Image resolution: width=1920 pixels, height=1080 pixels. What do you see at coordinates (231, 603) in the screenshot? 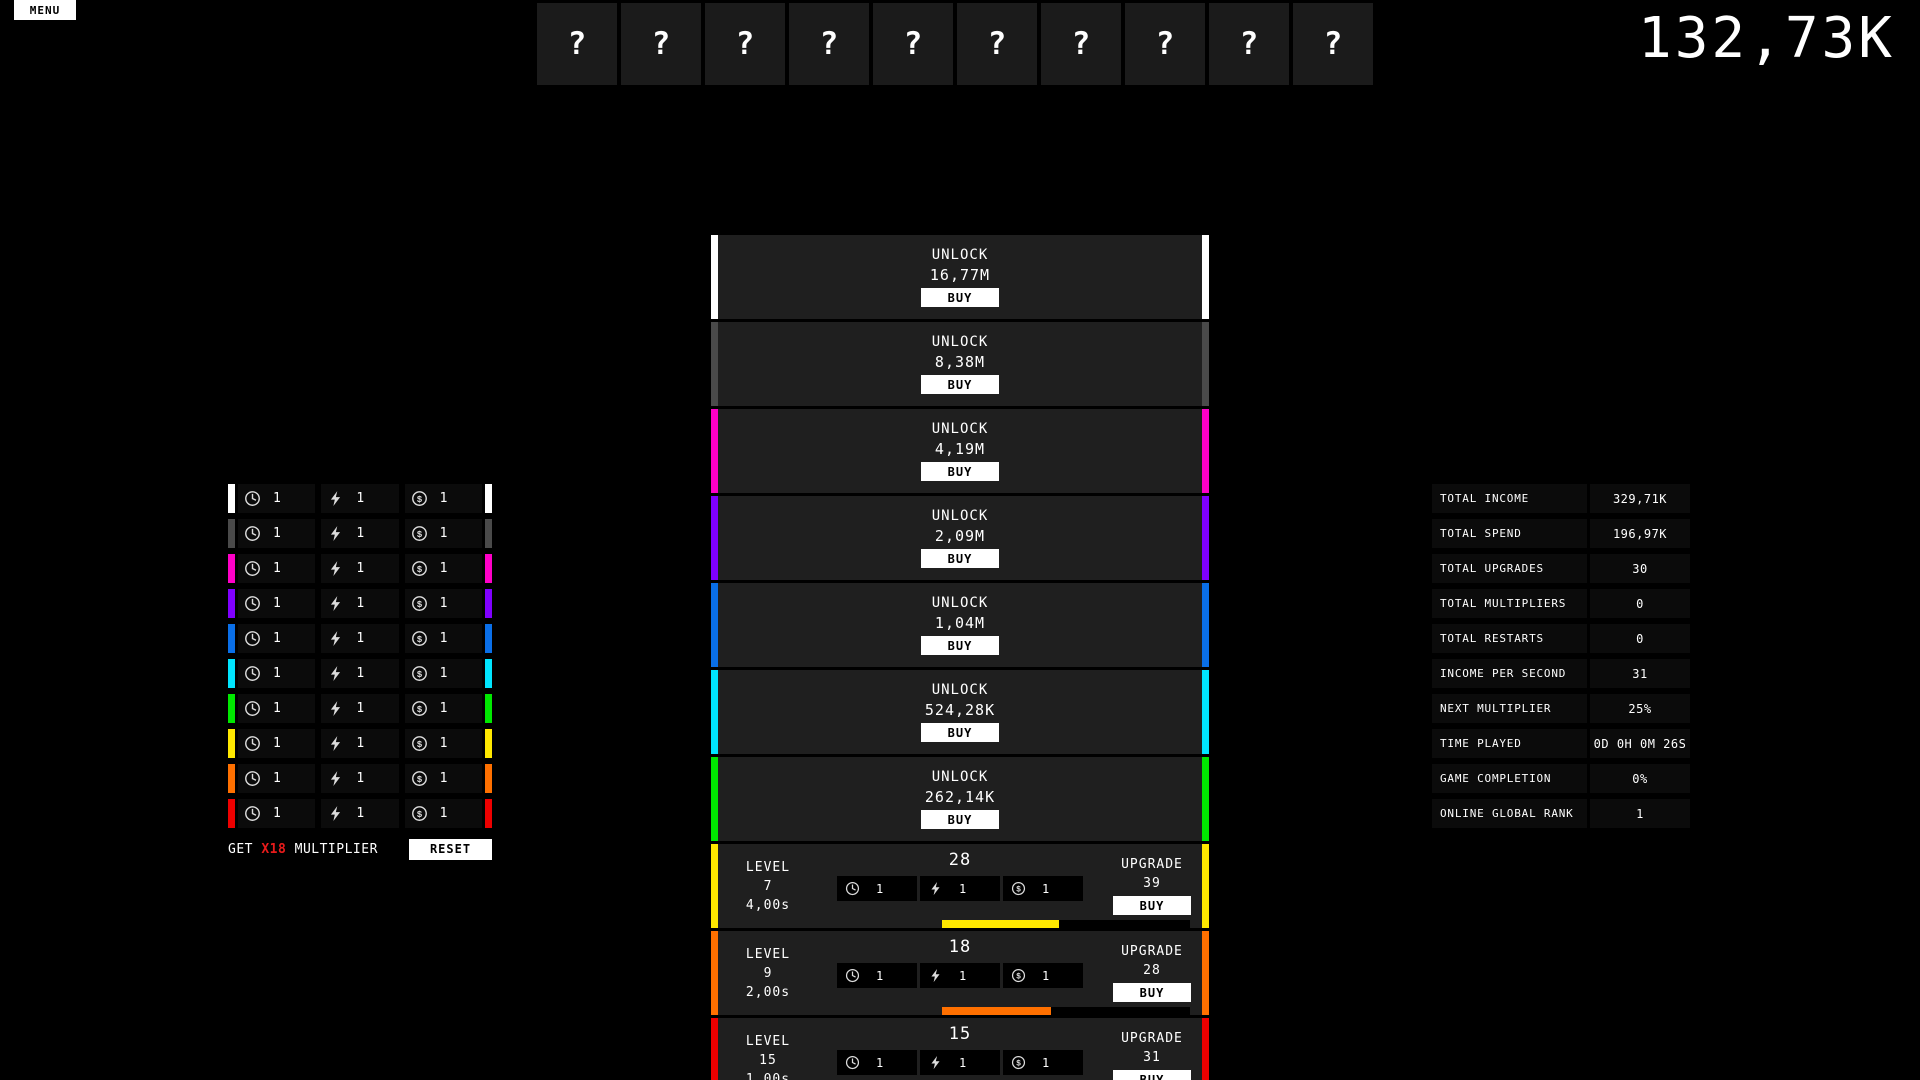
I see `generator-color-bar-left` at bounding box center [231, 603].